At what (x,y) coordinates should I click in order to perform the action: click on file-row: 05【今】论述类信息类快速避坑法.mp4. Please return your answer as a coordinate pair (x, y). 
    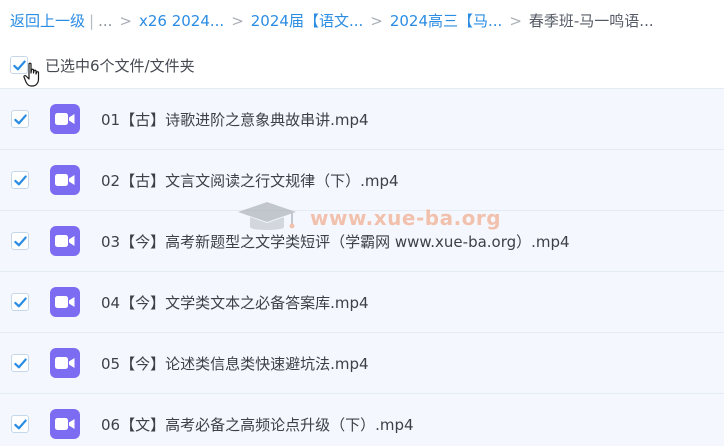
    Looking at the image, I should click on (362, 362).